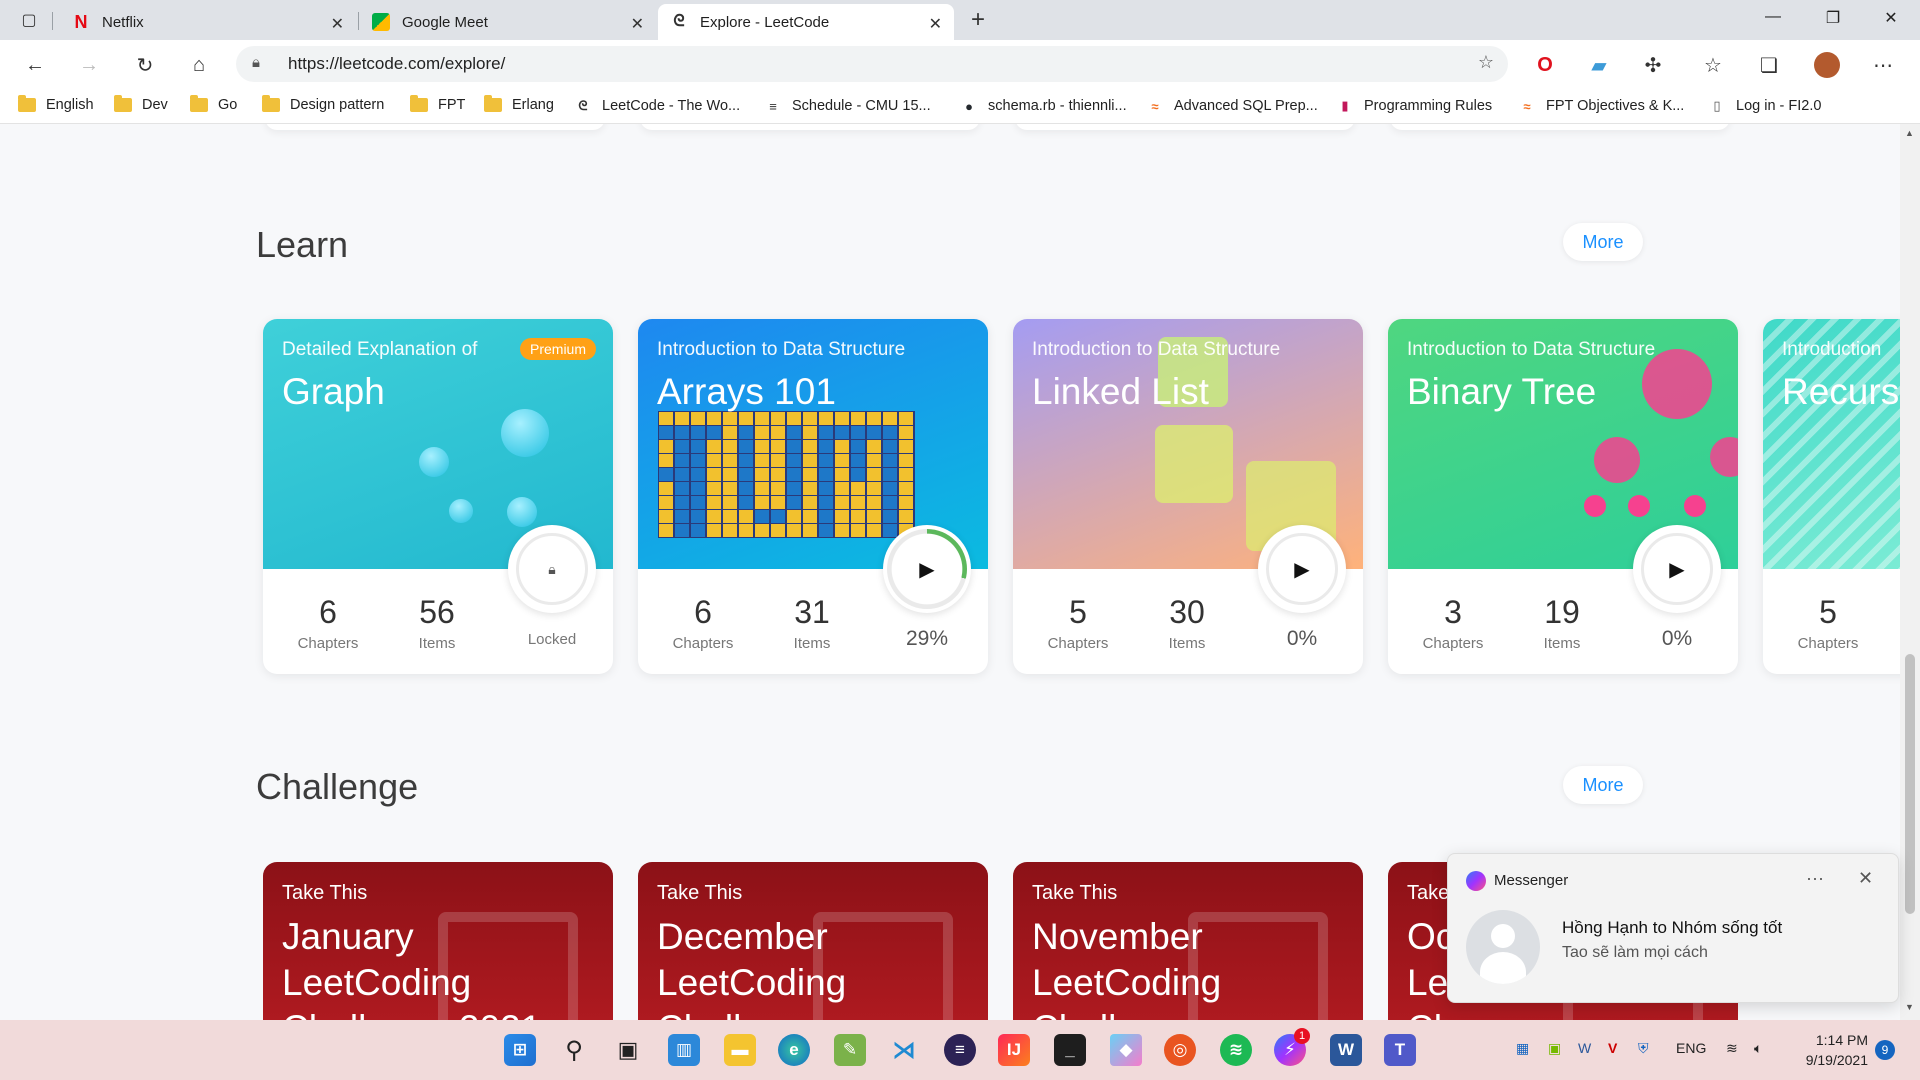 This screenshot has width=1920, height=1080. I want to click on tab-explore-leetcode: ᘓ Explore - LeetCode ✕, so click(806, 22).